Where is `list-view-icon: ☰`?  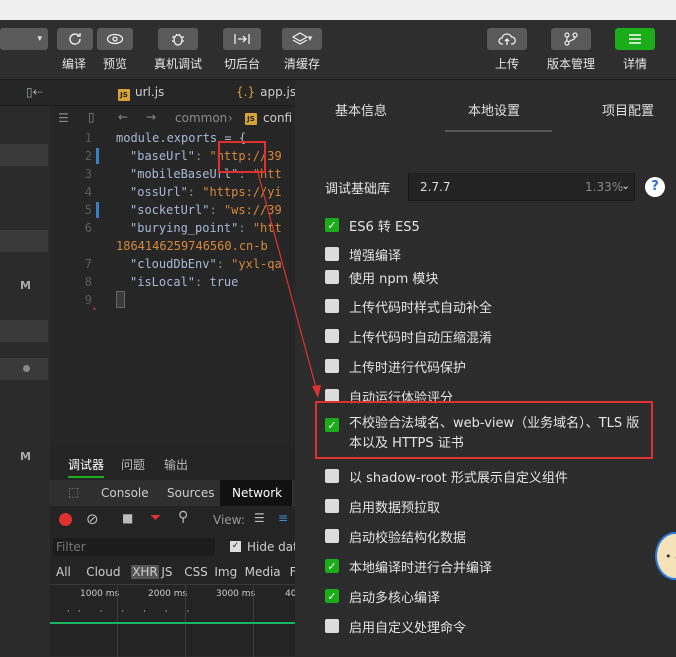
list-view-icon: ☰ is located at coordinates (259, 518).